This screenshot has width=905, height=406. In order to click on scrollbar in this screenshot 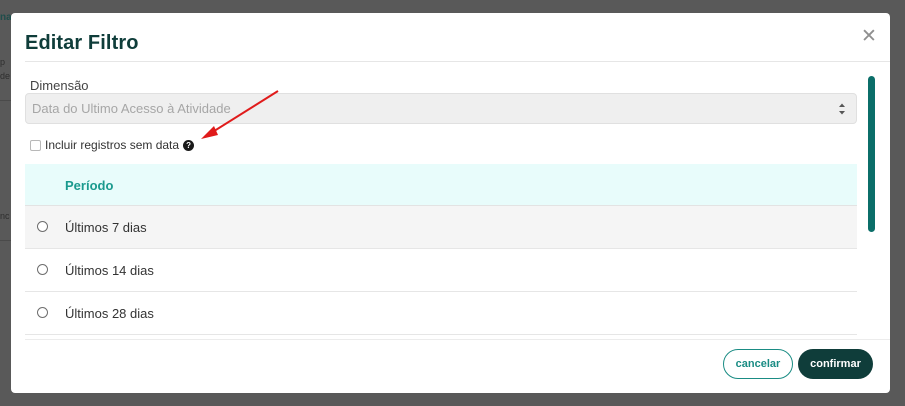, I will do `click(872, 154)`.